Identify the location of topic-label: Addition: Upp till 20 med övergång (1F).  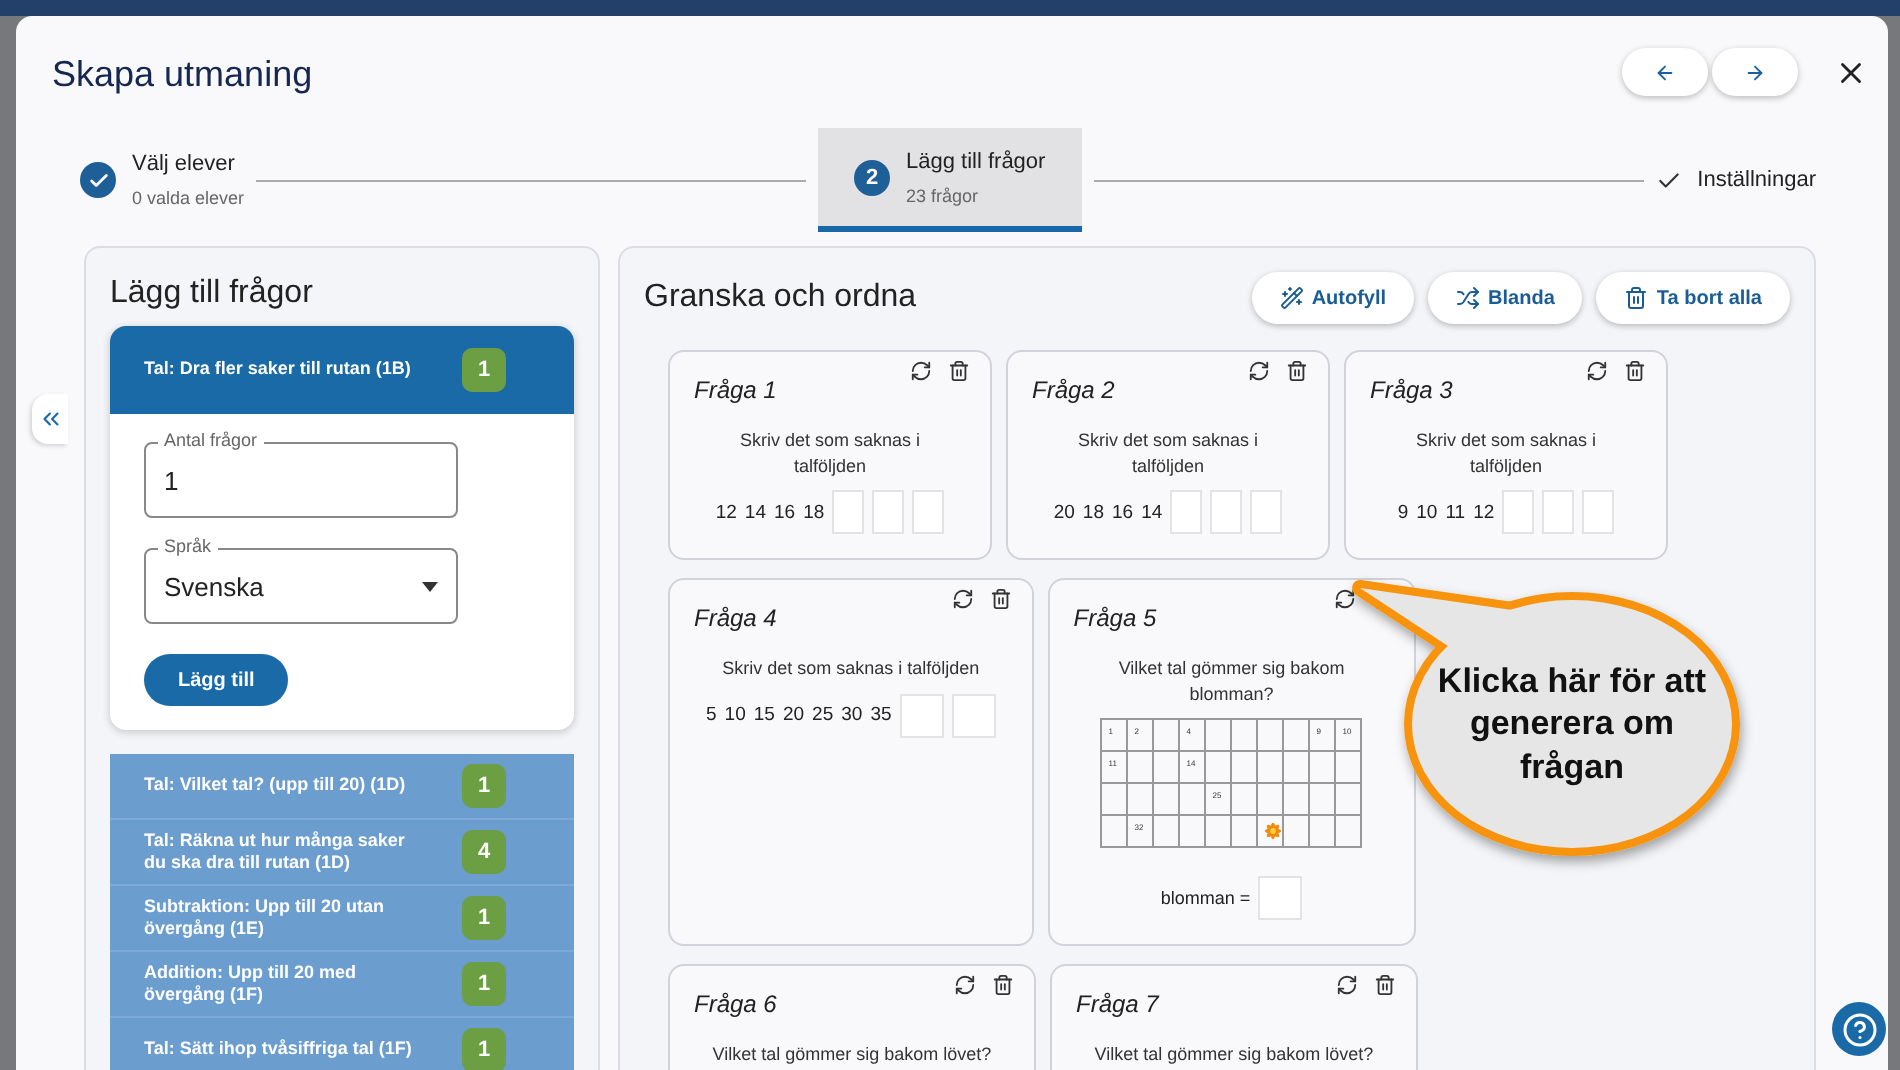
(251, 984).